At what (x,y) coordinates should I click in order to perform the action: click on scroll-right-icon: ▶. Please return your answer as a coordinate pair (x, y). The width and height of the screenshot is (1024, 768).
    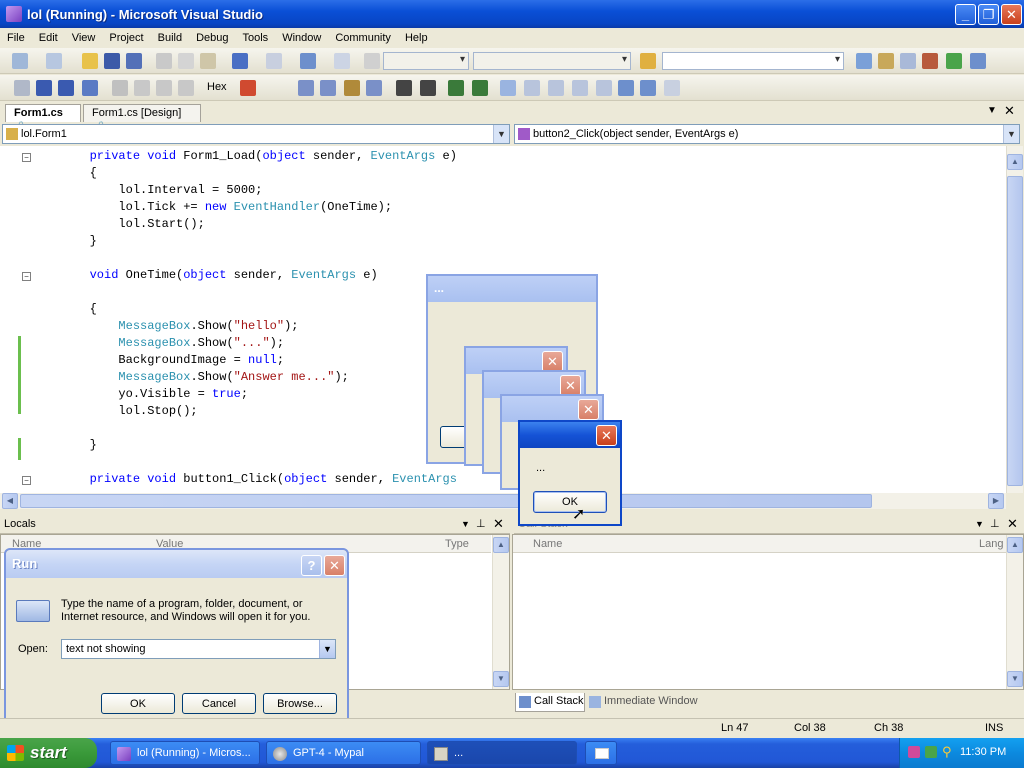
    Looking at the image, I should click on (996, 501).